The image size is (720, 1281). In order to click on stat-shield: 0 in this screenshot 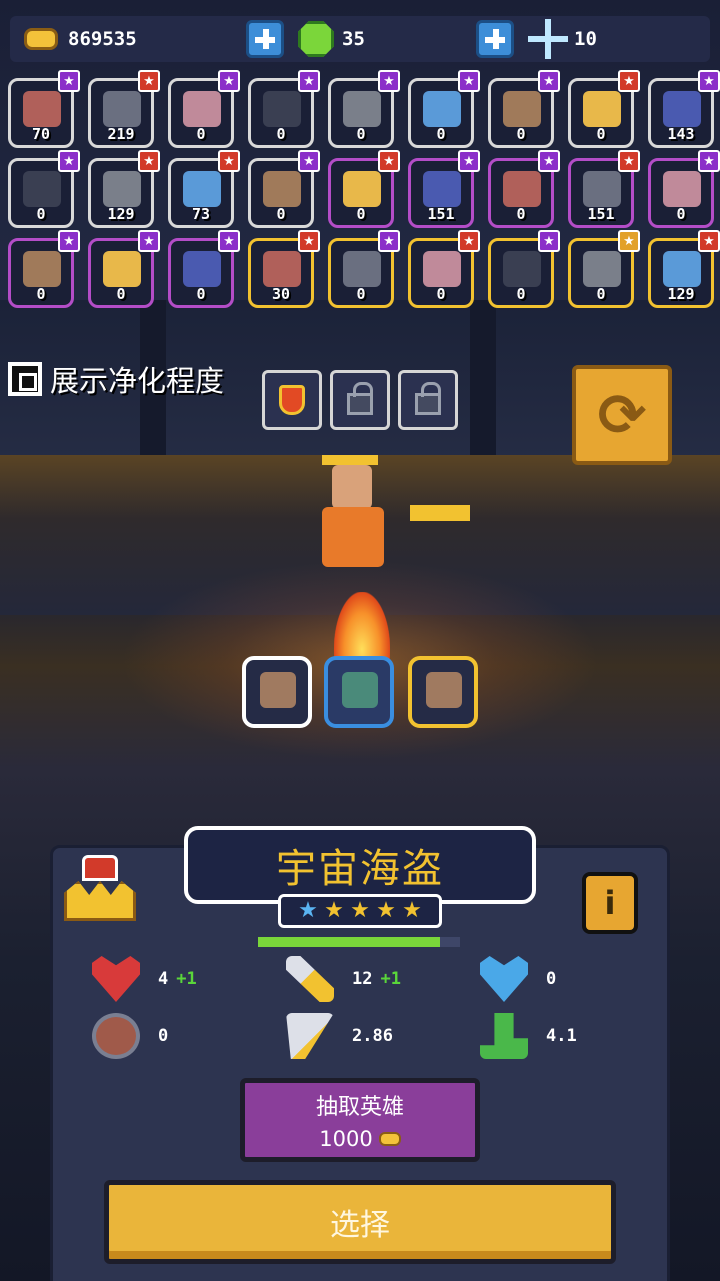, I will do `click(130, 1036)`.